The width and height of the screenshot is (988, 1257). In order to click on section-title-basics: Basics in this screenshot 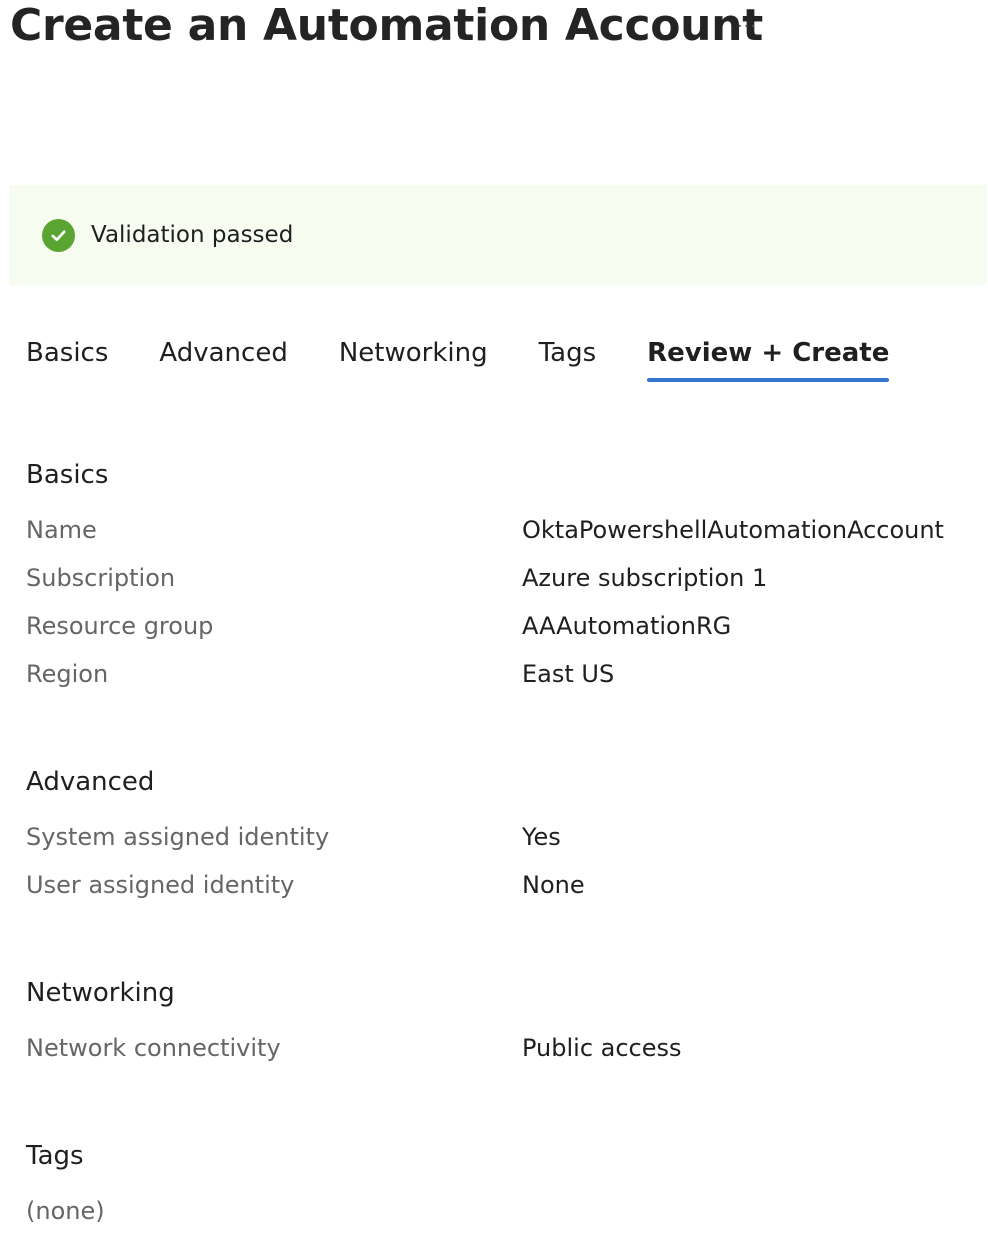, I will do `click(67, 475)`.